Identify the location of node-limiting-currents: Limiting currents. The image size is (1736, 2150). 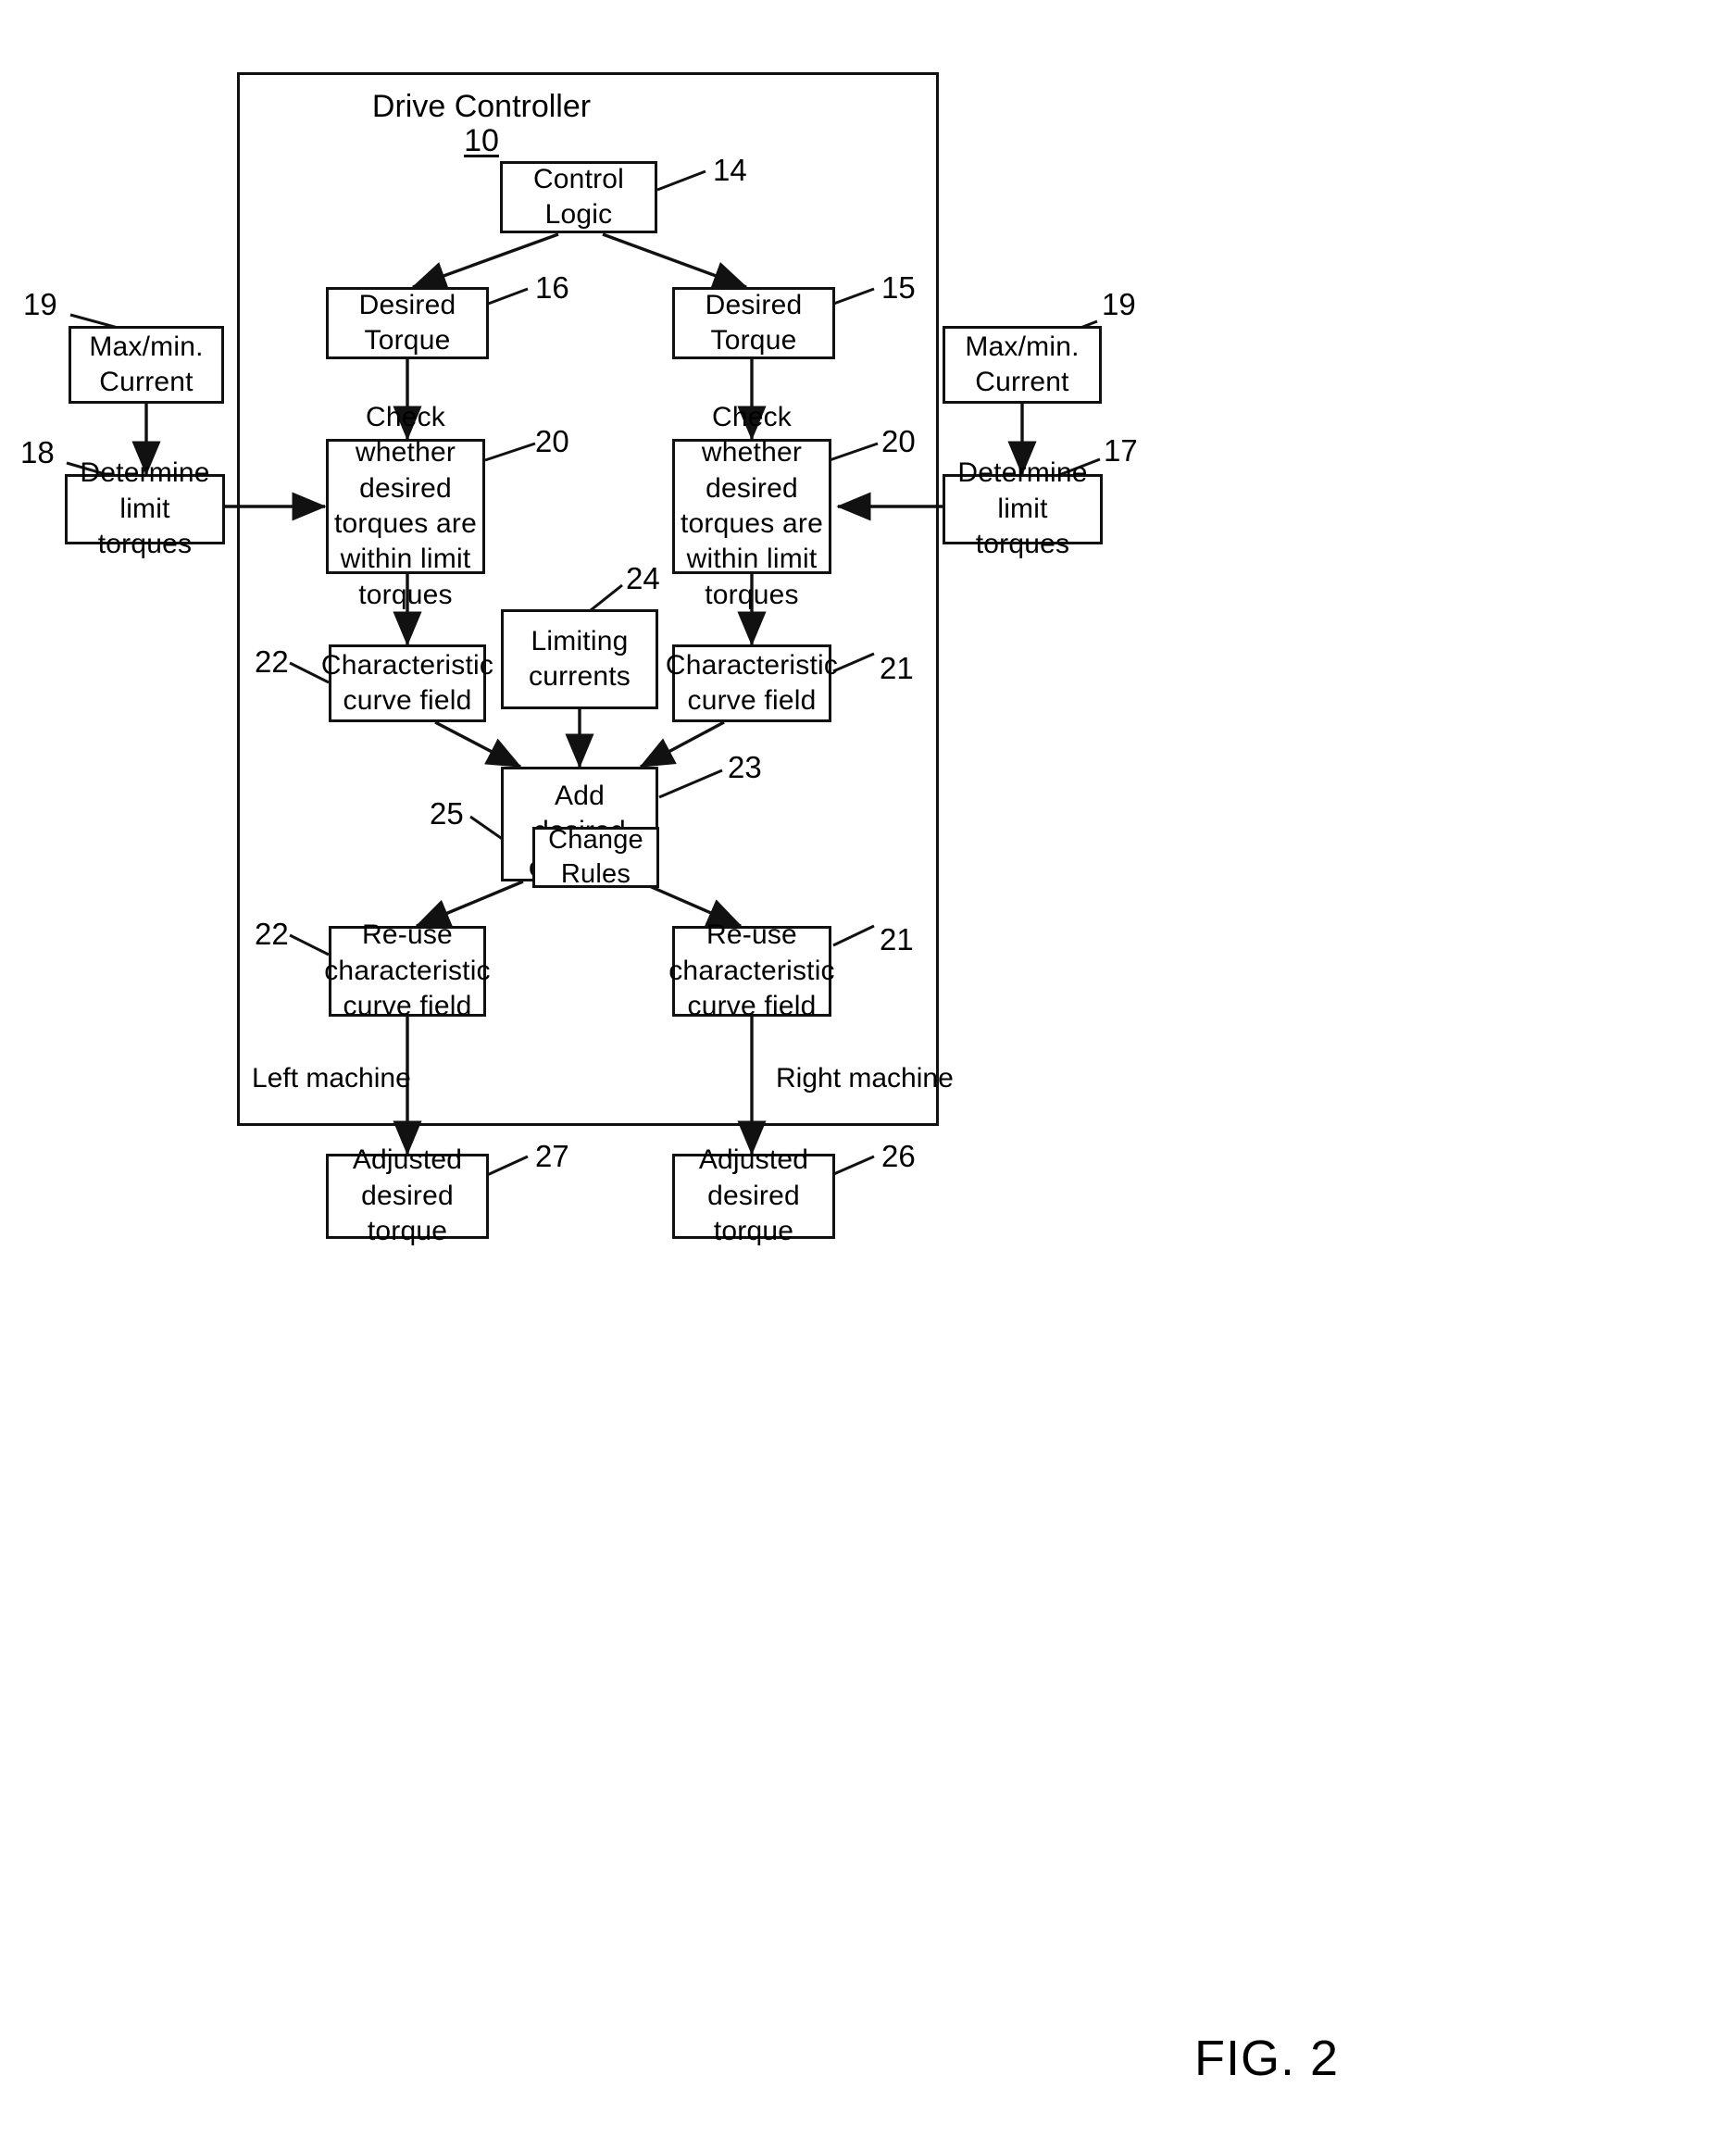
(579, 659).